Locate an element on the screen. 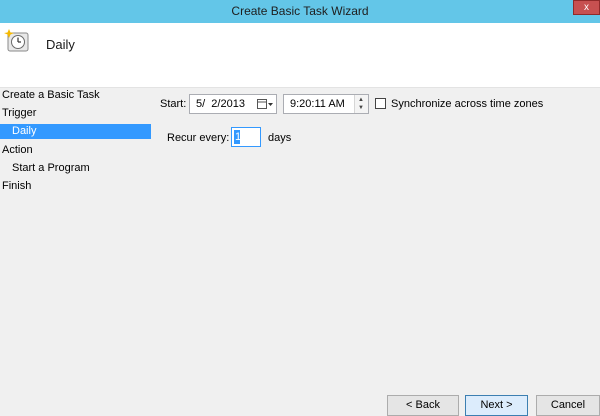 The height and width of the screenshot is (416, 600). nav-step-create-basic-task: Create a Basic Task is located at coordinates (50, 95).